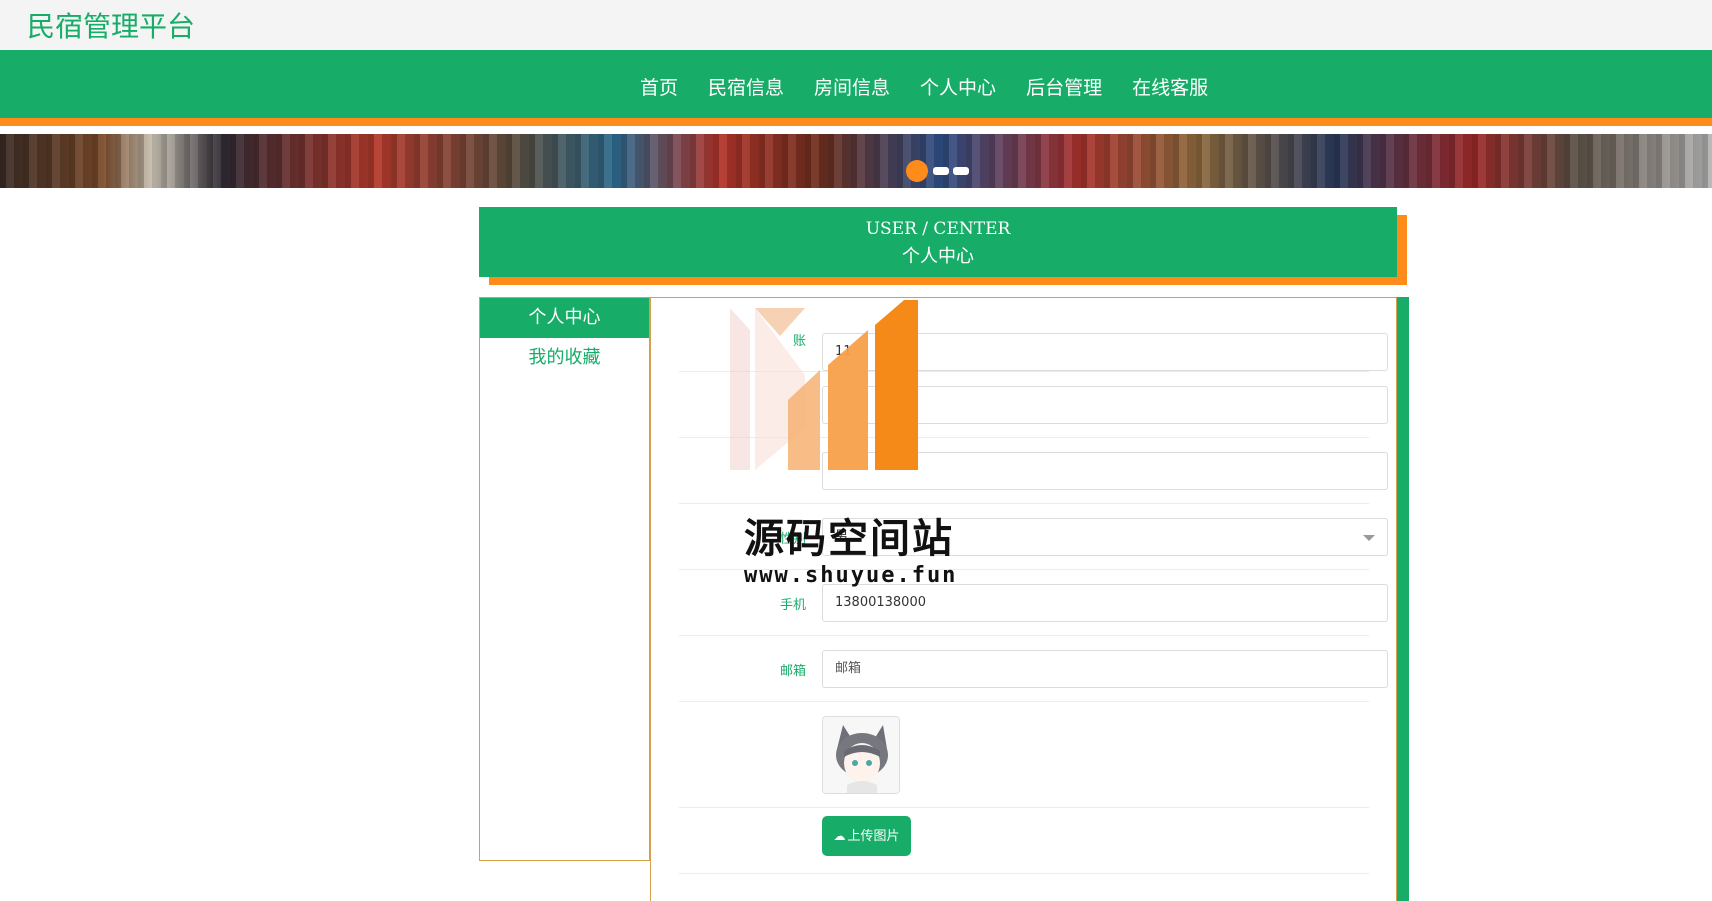  I want to click on chevron-down-icon, so click(1369, 538).